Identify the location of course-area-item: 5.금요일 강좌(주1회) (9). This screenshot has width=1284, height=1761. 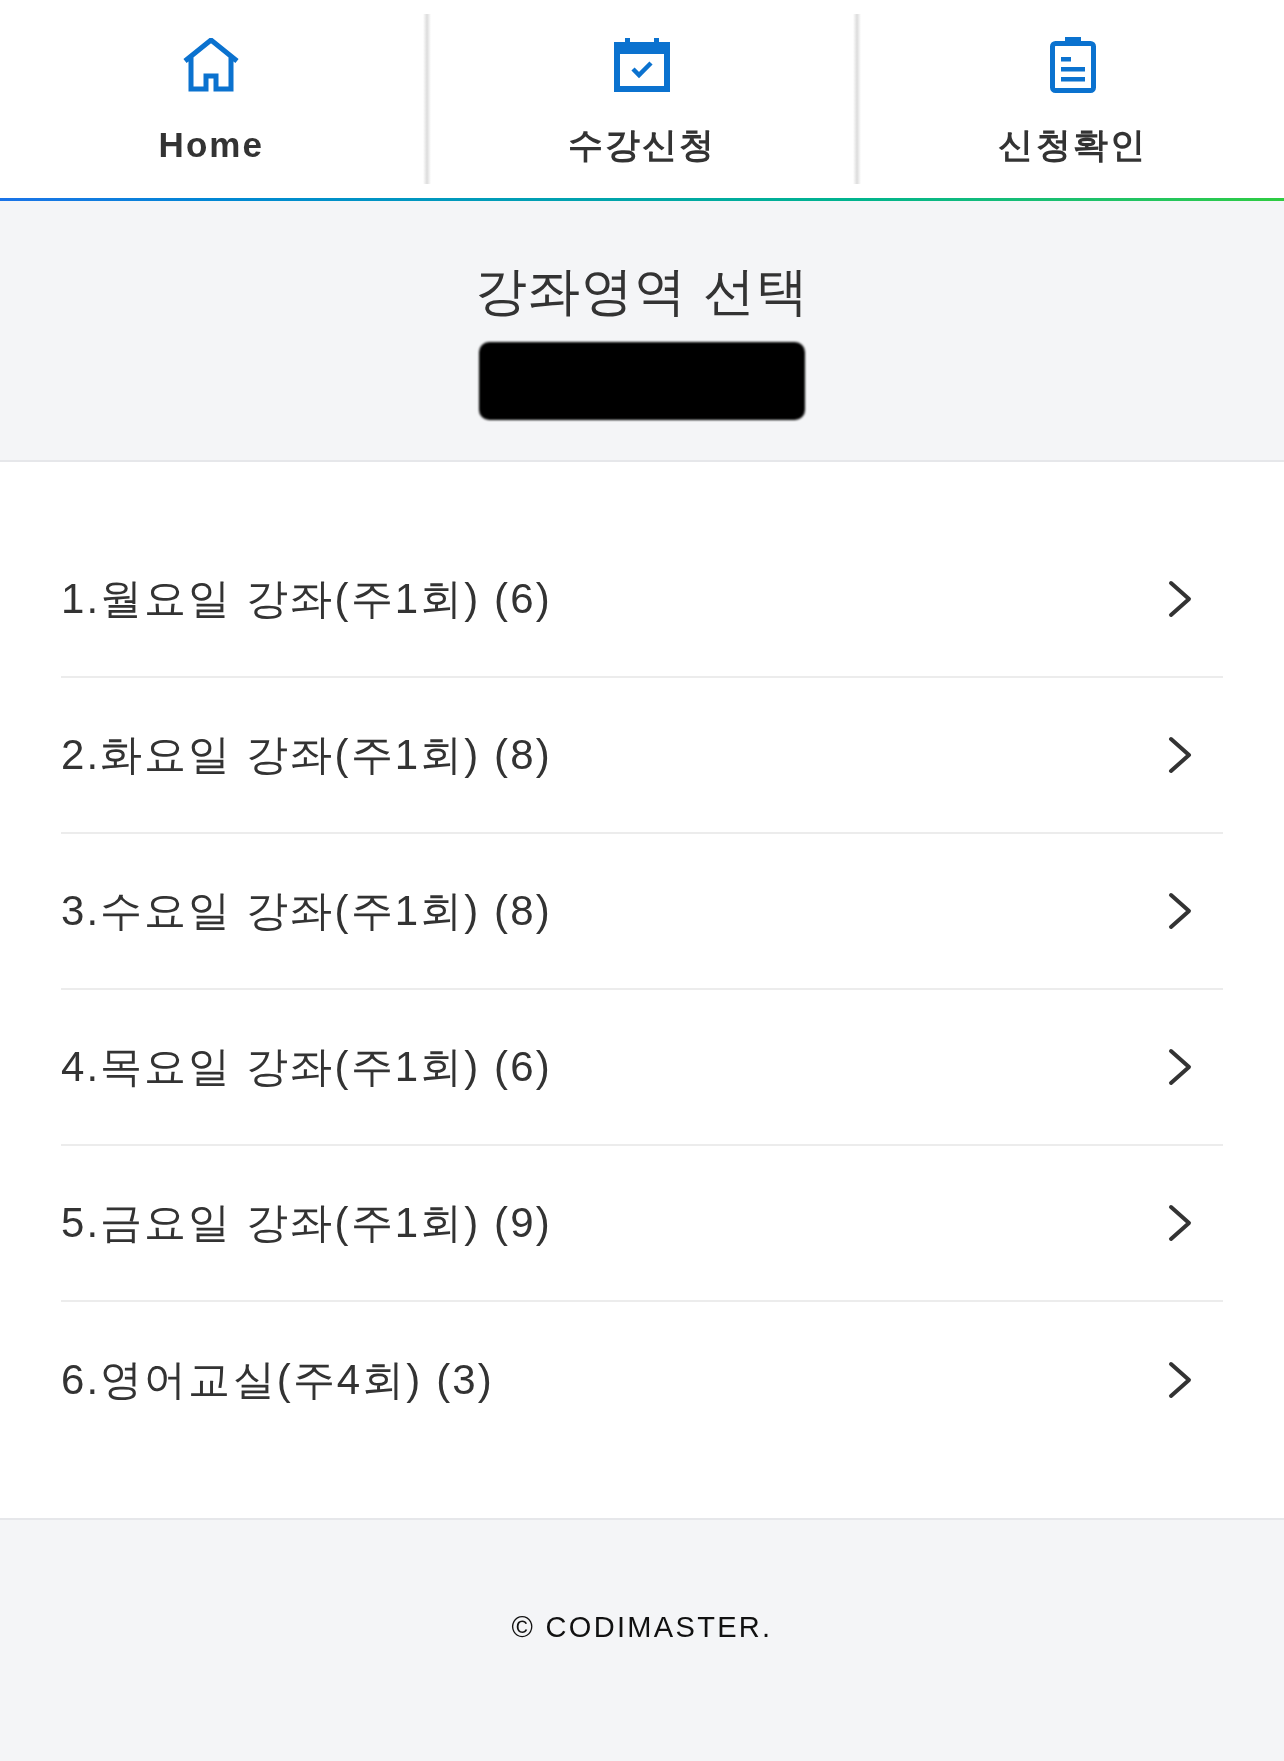
(642, 1224).